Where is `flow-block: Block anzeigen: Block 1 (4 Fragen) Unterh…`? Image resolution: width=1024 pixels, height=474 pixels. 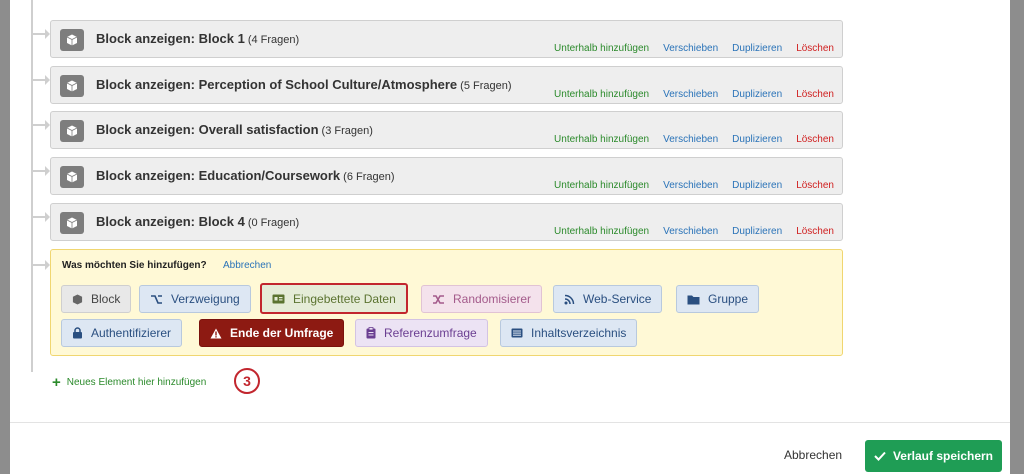
flow-block: Block anzeigen: Block 1 (4 Fragen) Unterh… is located at coordinates (446, 39).